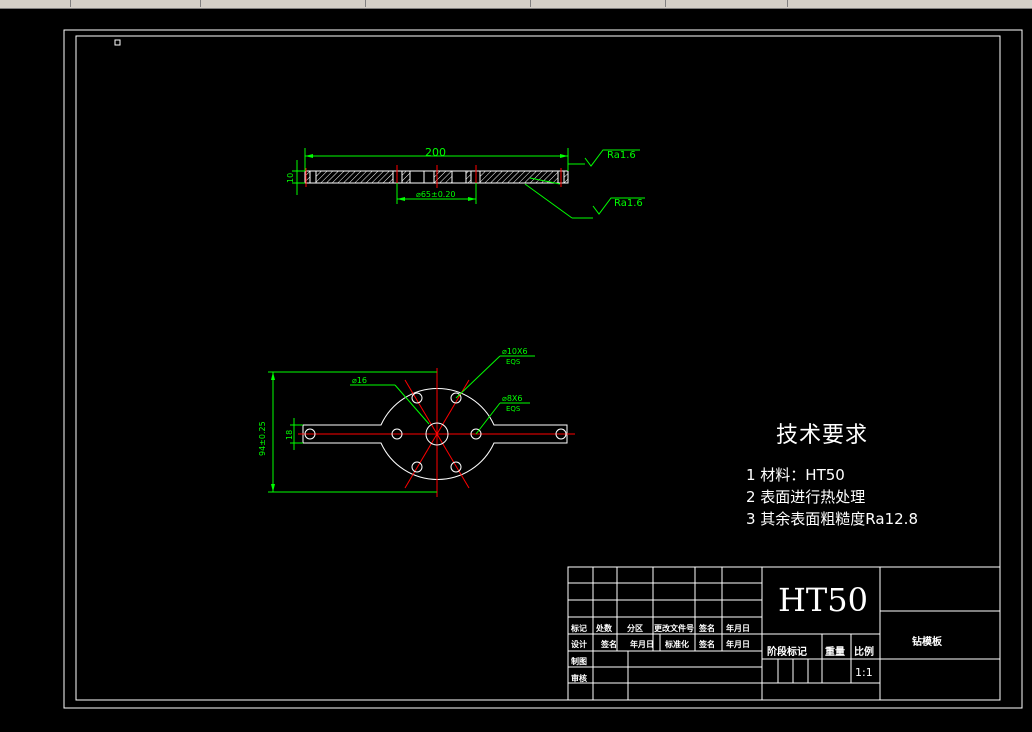 Image resolution: width=1032 pixels, height=732 pixels. I want to click on tb-label-mark: 标记, so click(579, 628).